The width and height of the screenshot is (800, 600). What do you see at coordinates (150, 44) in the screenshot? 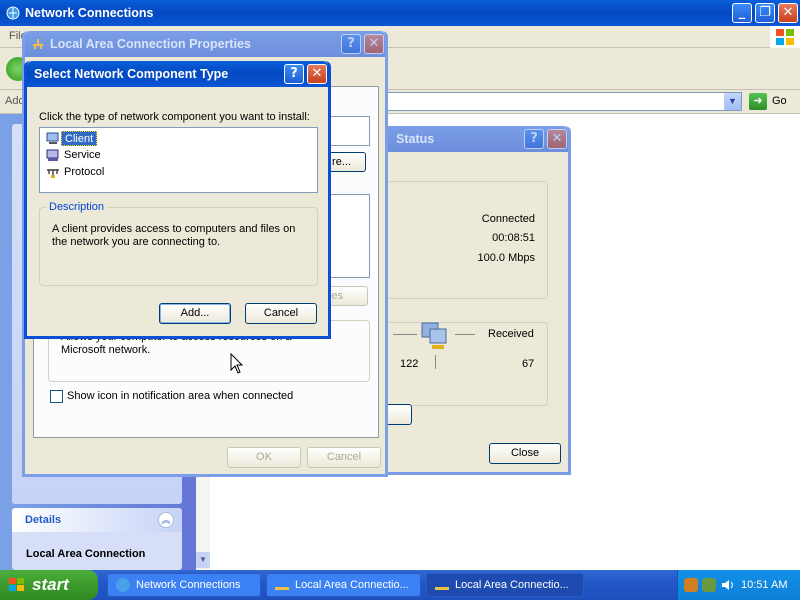
I see `properties-window-title: Local Area Connection Properties` at bounding box center [150, 44].